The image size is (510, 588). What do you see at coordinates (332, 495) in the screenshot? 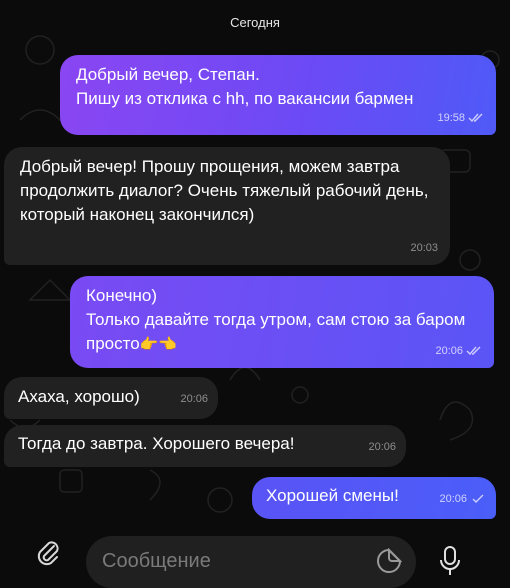
I see `message-text: Хорошей смены!` at bounding box center [332, 495].